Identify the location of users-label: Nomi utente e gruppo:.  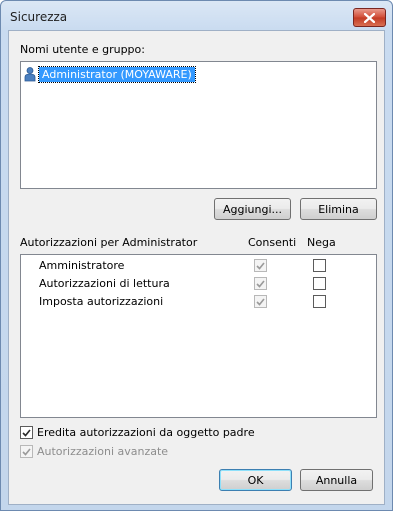
(82, 49).